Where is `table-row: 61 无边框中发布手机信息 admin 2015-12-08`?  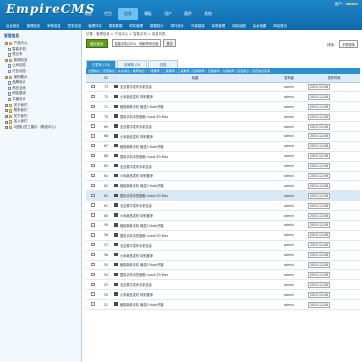 table-row: 61 无边框中发布手机信息 admin 2015-12-08 is located at coordinates (223, 206).